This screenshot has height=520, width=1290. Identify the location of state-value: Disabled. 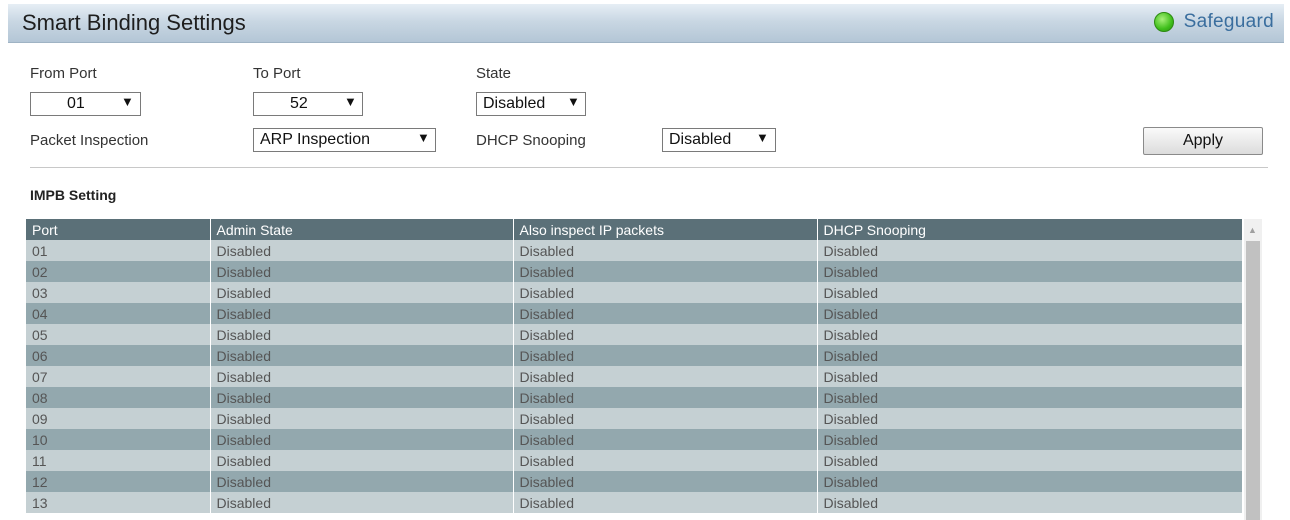
(514, 103).